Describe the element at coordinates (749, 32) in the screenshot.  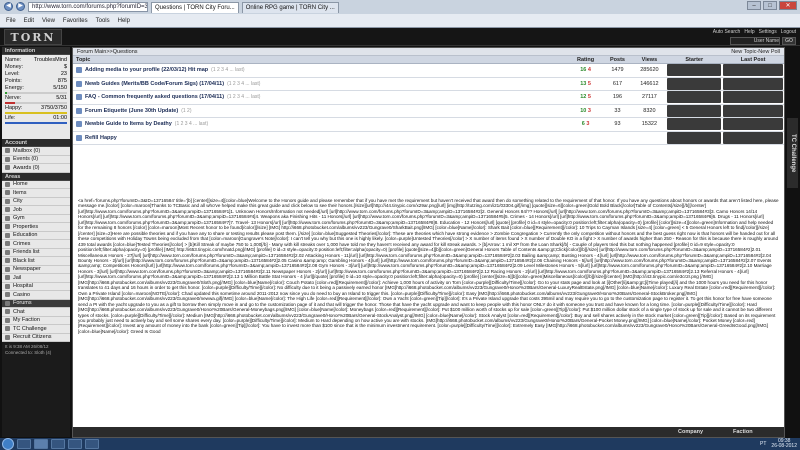
I see `help-link: Help` at that location.